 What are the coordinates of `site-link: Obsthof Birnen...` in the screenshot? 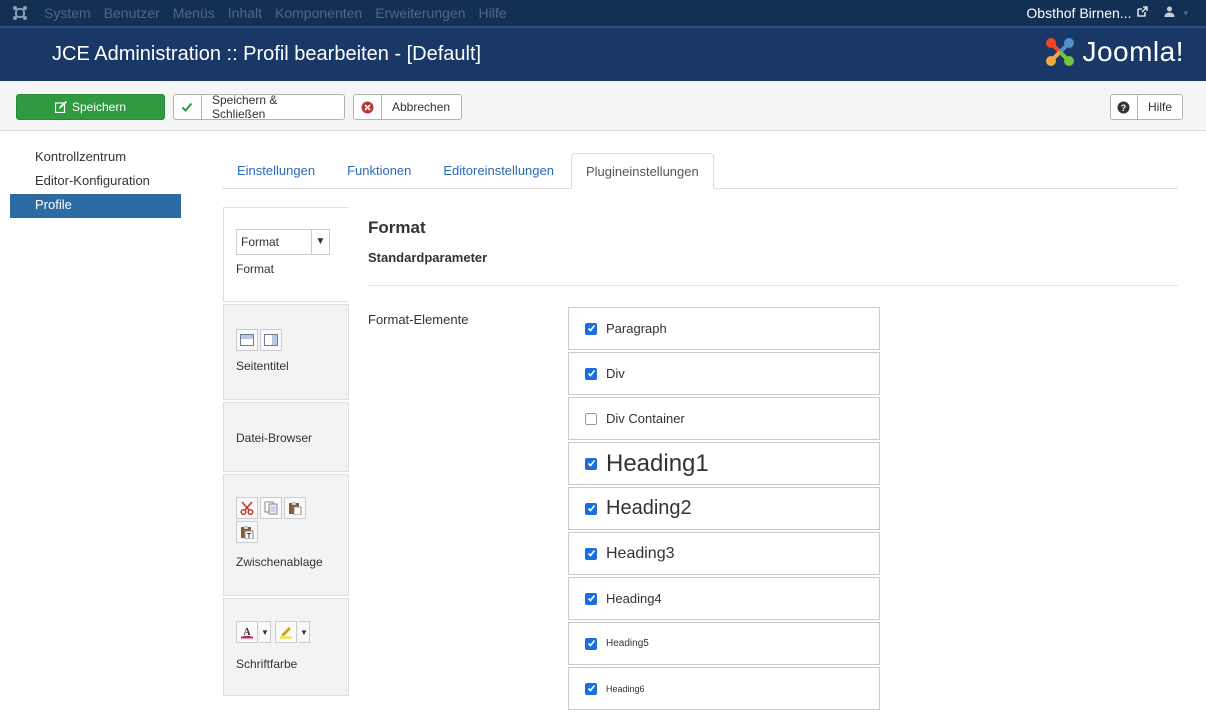 It's located at (1078, 13).